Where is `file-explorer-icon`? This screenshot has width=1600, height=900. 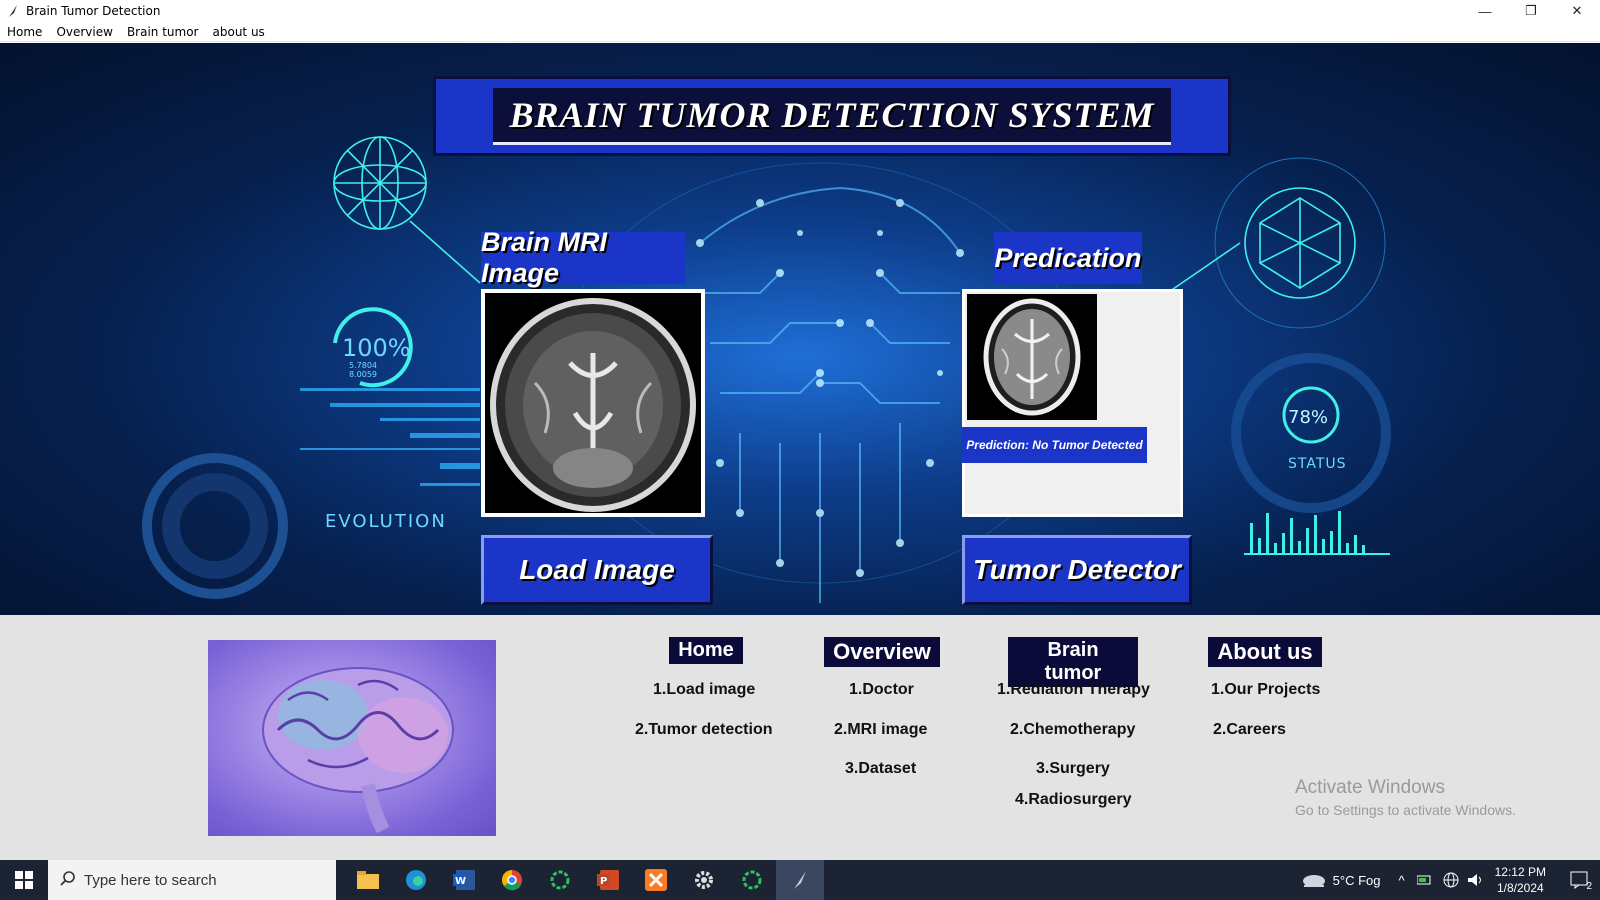 file-explorer-icon is located at coordinates (368, 880).